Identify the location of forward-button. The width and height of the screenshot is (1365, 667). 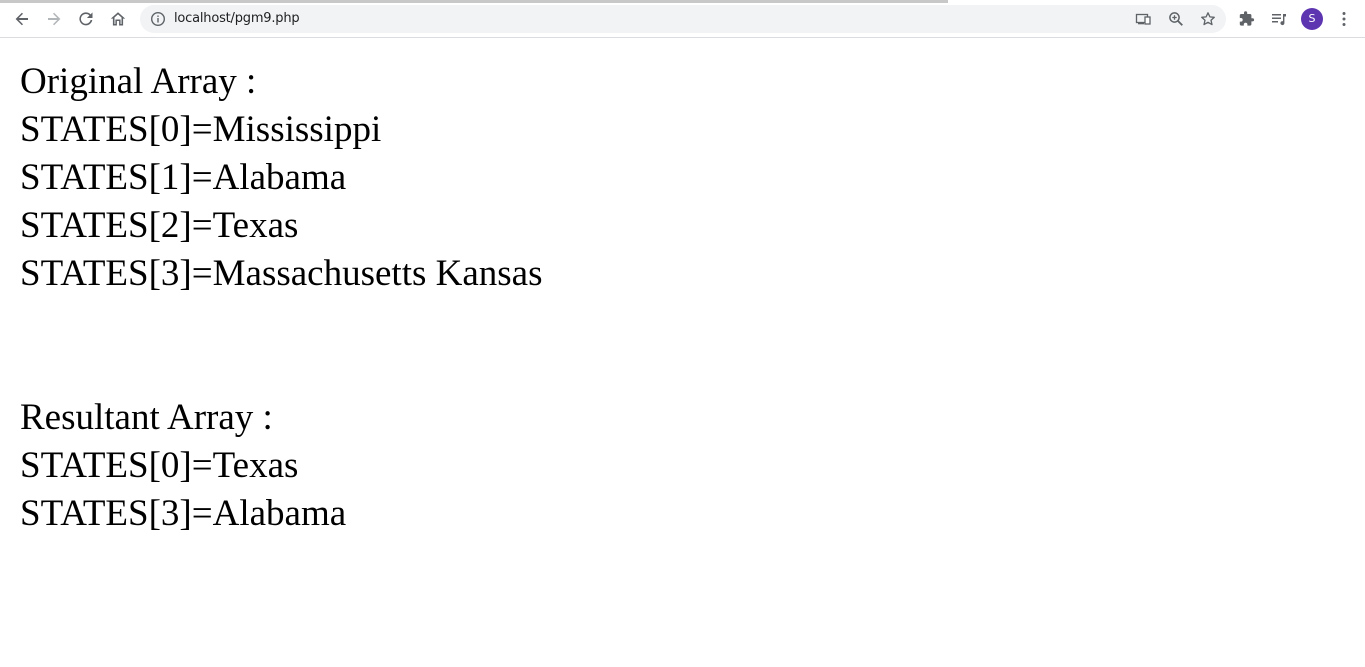
(54, 19).